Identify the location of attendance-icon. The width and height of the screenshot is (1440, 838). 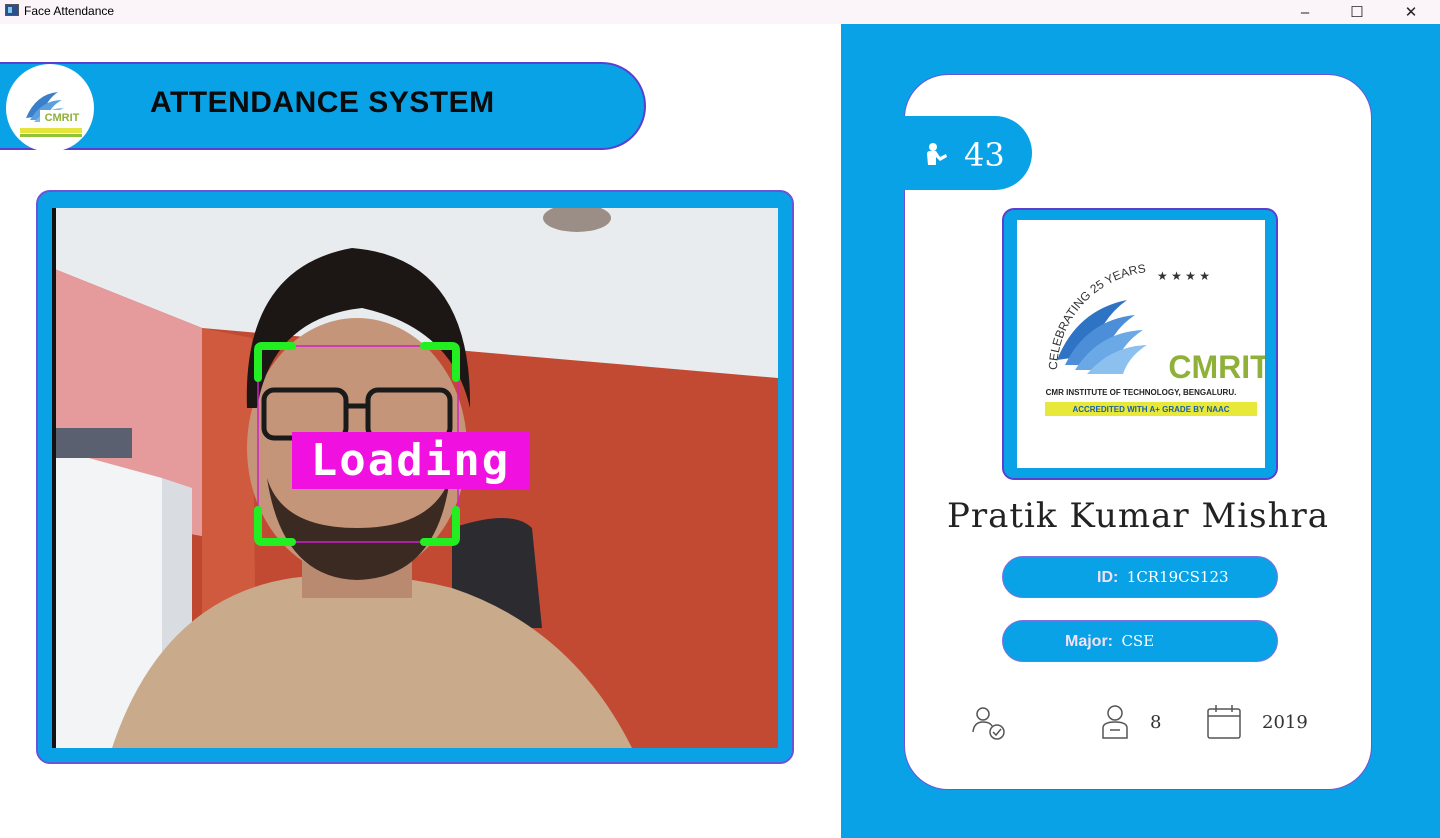
(937, 154).